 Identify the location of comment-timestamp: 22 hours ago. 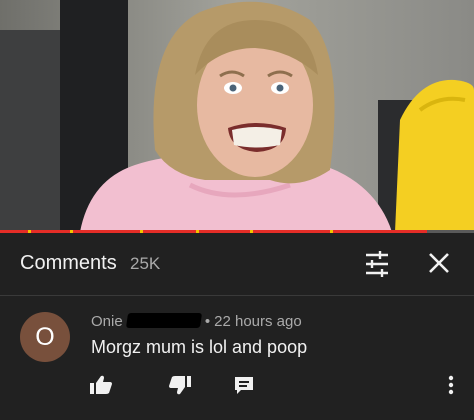
(258, 321).